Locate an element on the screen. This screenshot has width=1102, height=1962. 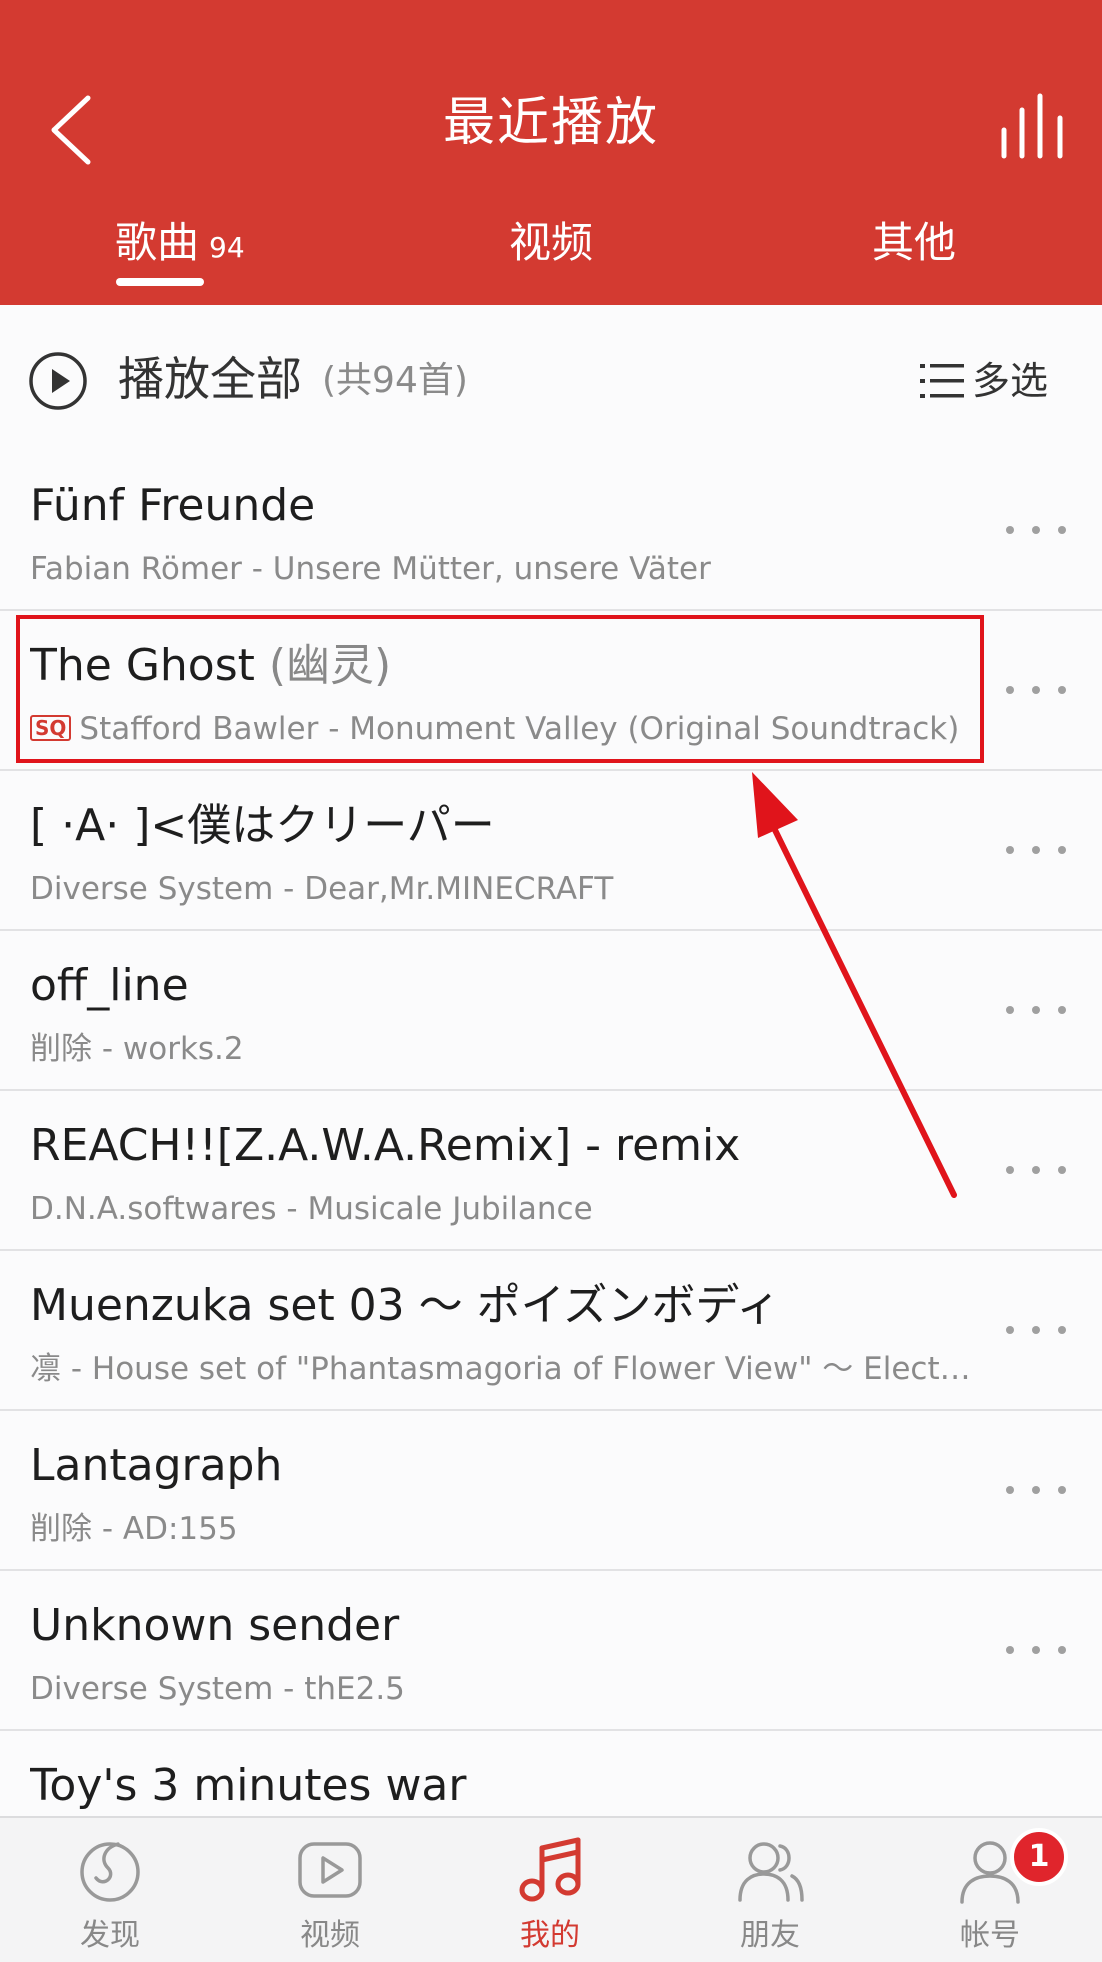
play-all-count: (共94首) is located at coordinates (395, 380).